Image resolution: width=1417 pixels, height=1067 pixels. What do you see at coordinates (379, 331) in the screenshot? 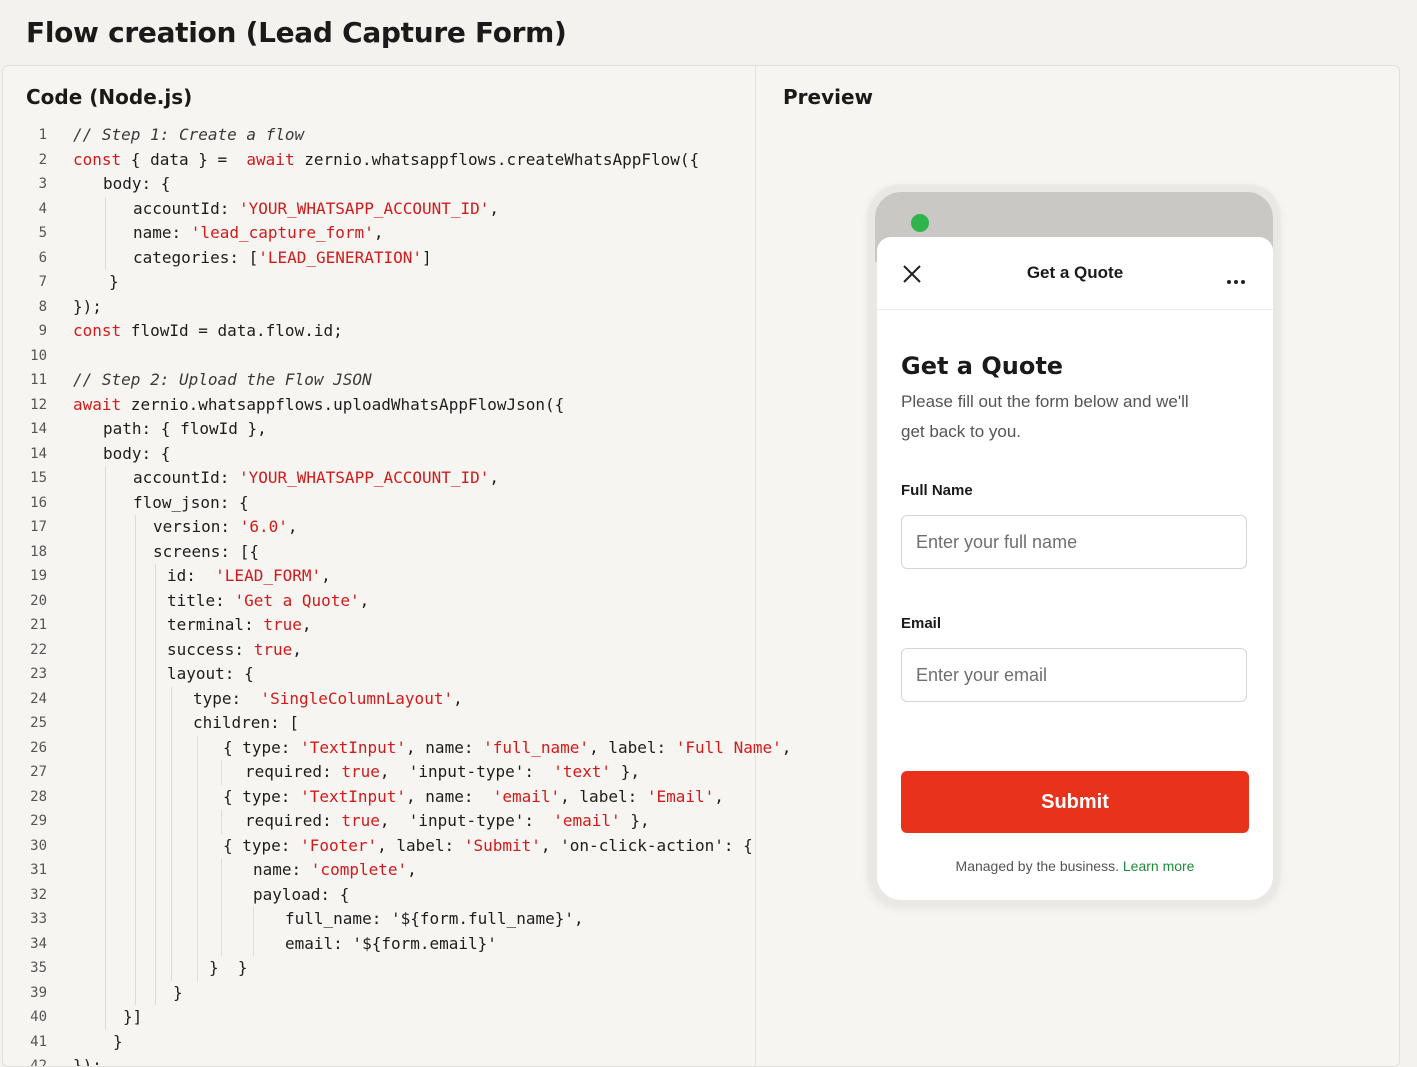
I see `code-line: 9 const flowId = data.flow.id;` at bounding box center [379, 331].